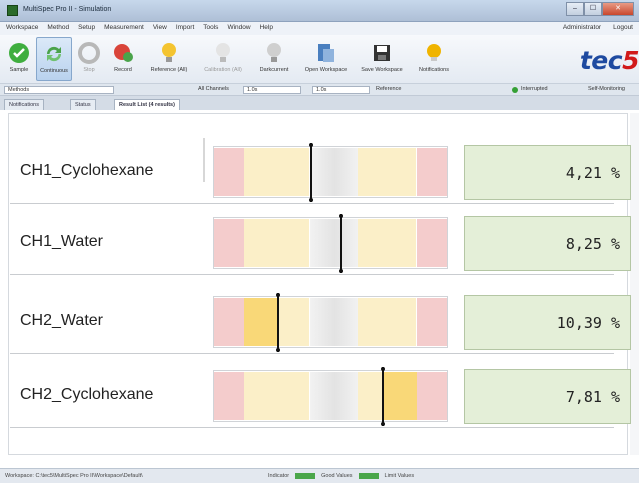  I want to click on menu-method: Method, so click(58, 27).